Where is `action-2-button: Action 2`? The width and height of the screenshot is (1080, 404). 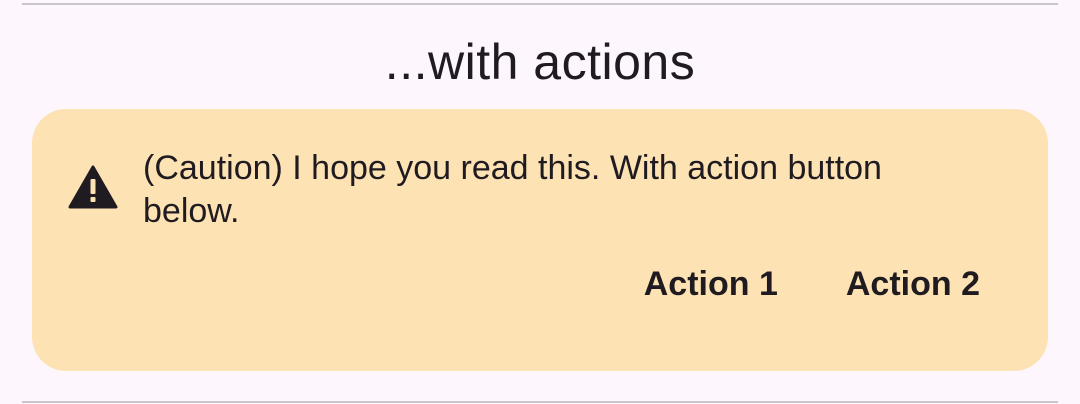
action-2-button: Action 2 is located at coordinates (913, 284).